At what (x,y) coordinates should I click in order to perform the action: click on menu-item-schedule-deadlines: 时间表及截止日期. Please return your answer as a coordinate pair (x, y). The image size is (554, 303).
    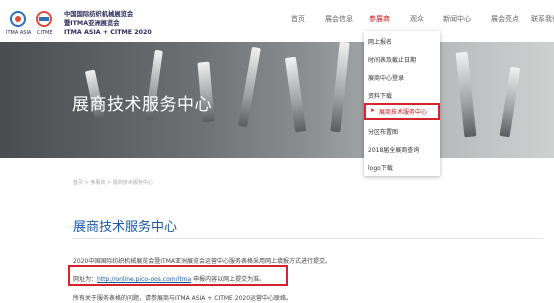
    Looking at the image, I should click on (392, 59).